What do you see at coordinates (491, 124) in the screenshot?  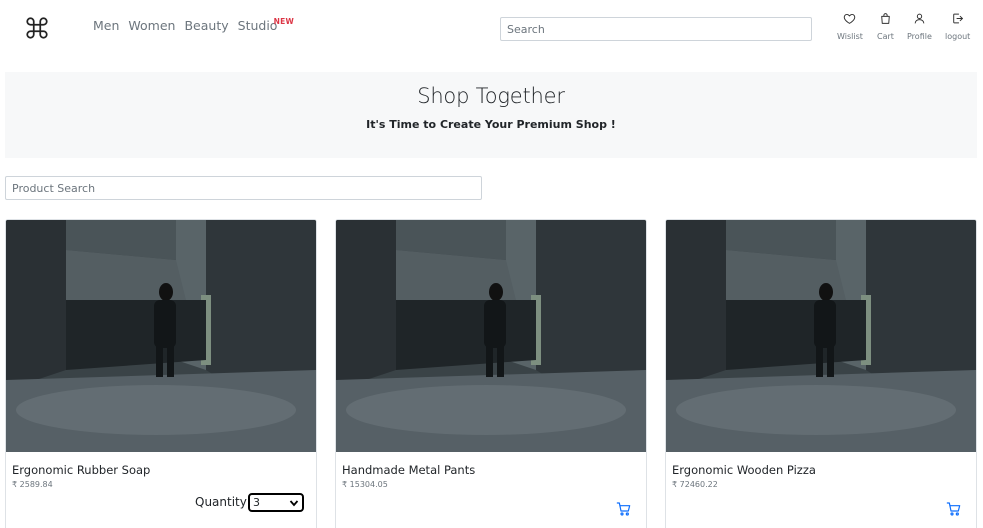 I see `hero-subtitle: It's Time to Create Your Premium Shop !` at bounding box center [491, 124].